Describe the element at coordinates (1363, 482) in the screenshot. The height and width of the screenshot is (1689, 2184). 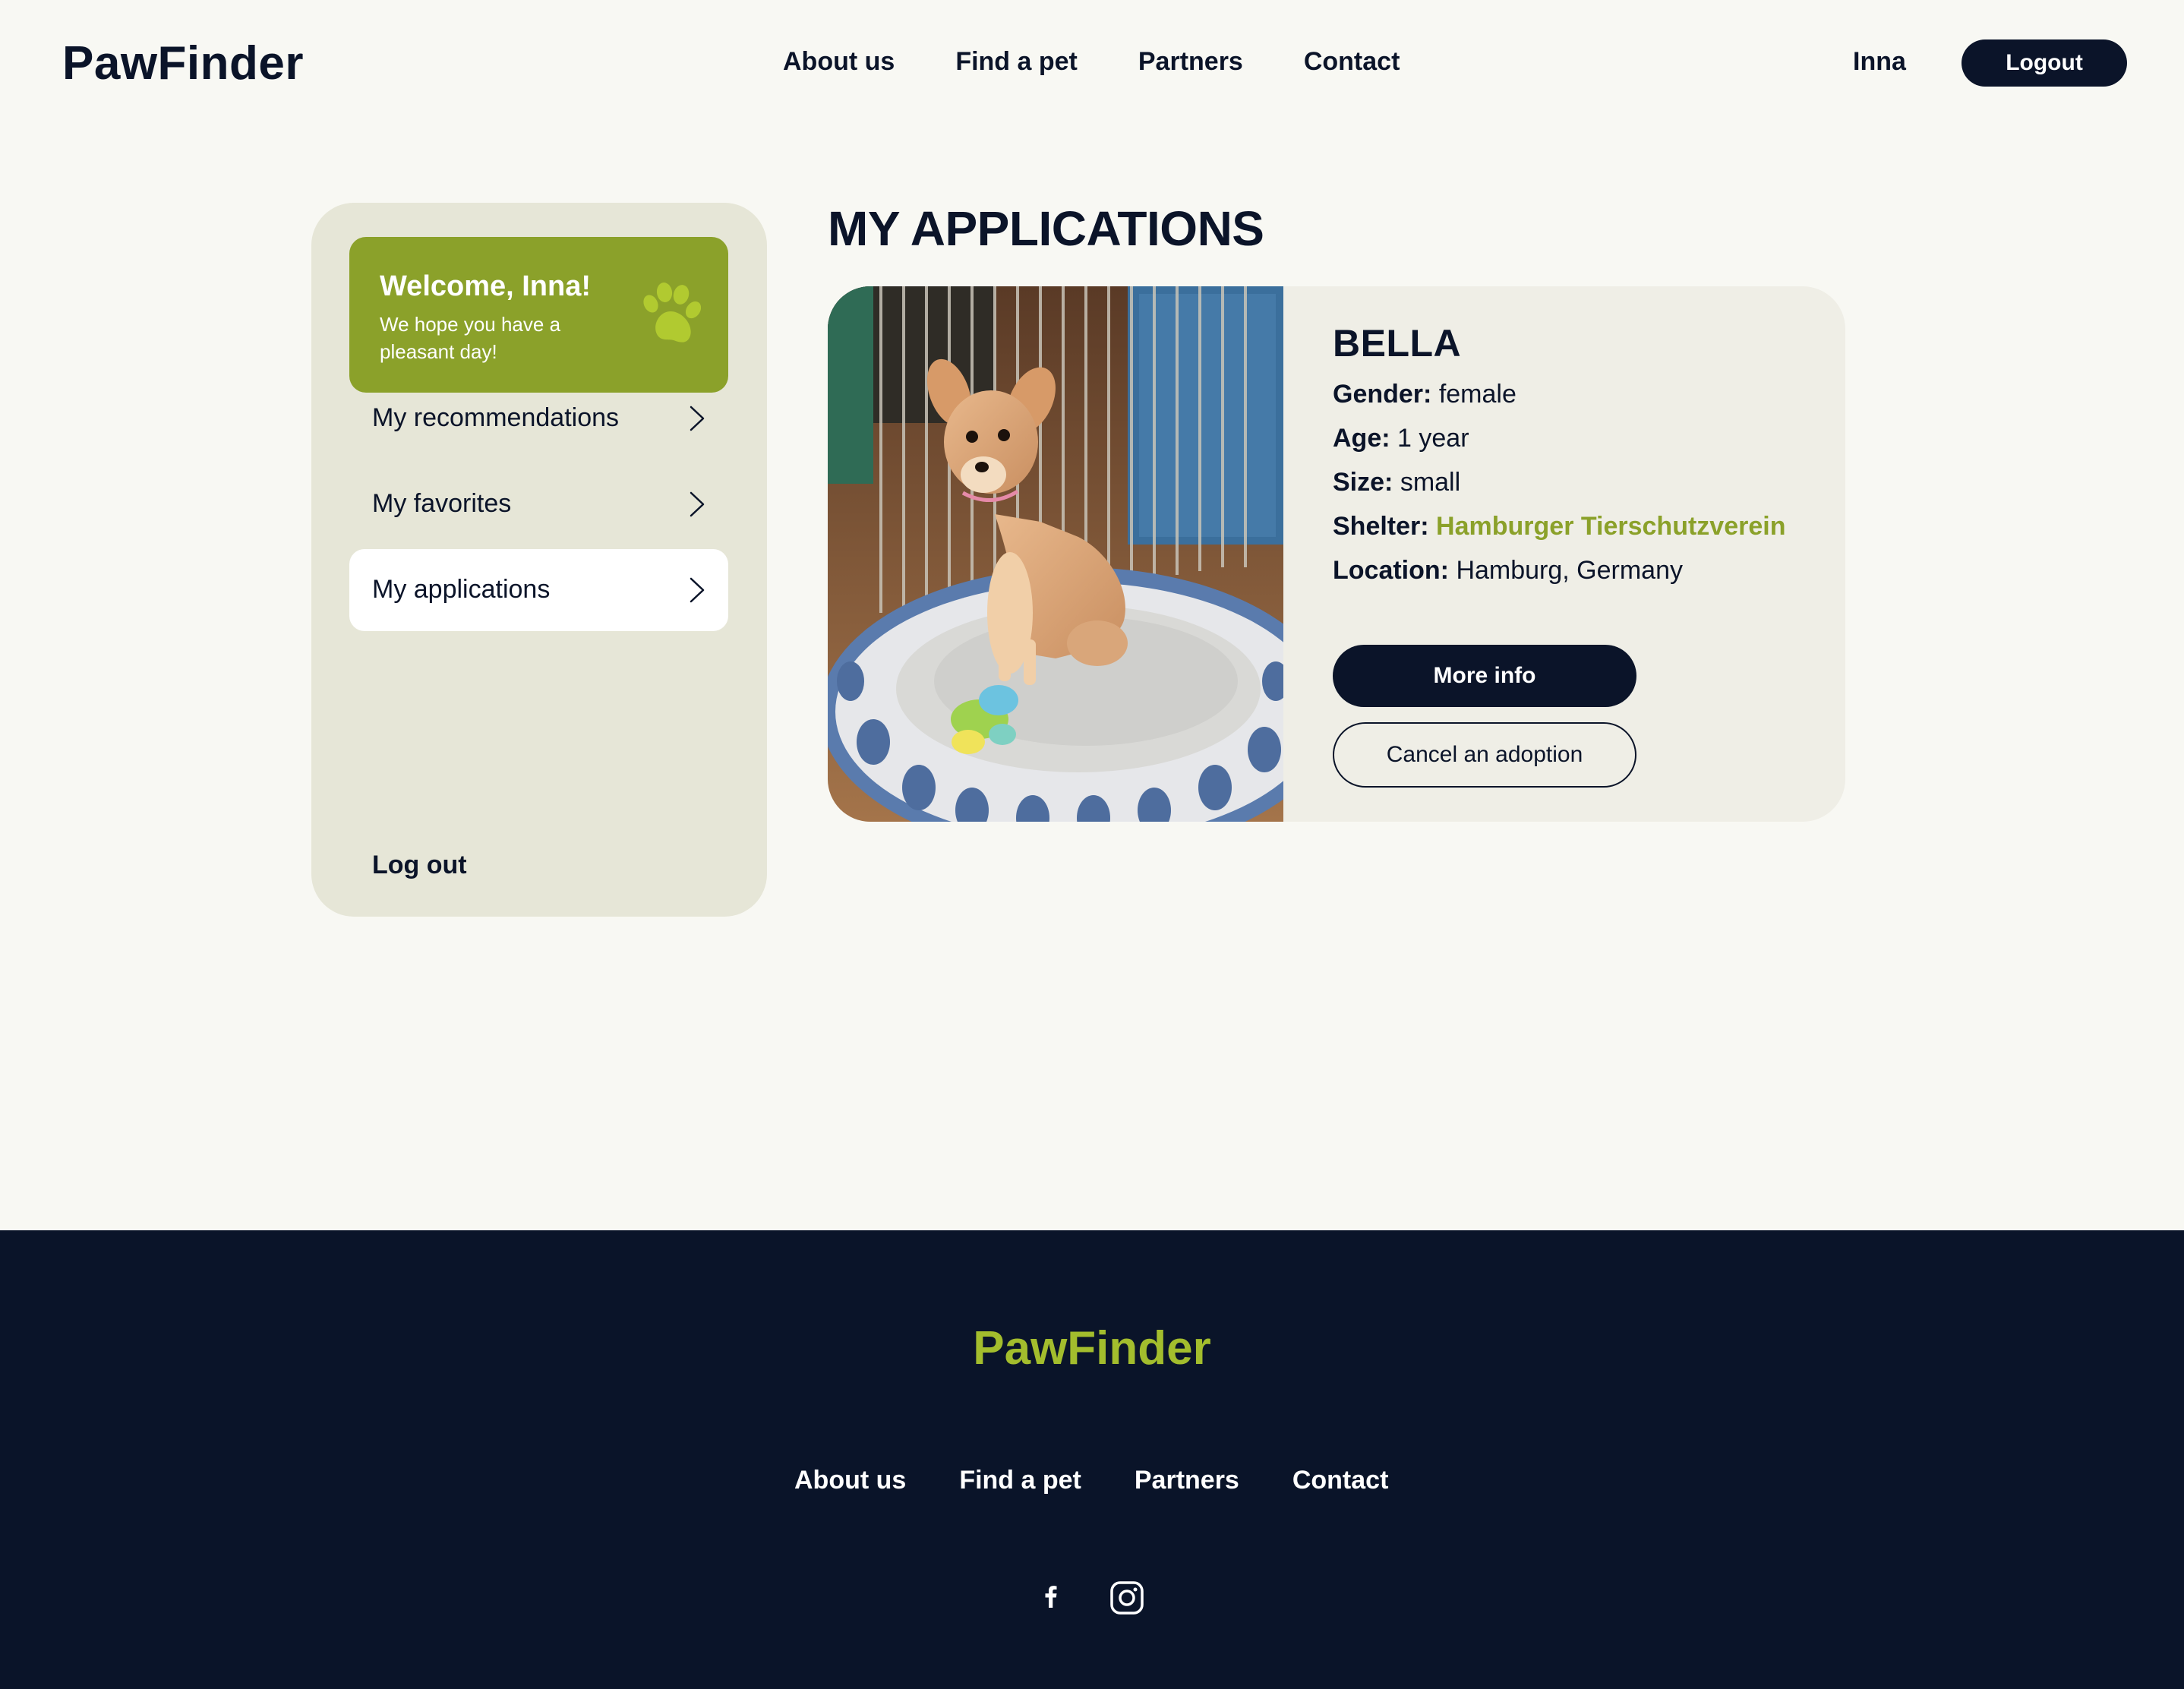
I see `size-label: Size:` at that location.